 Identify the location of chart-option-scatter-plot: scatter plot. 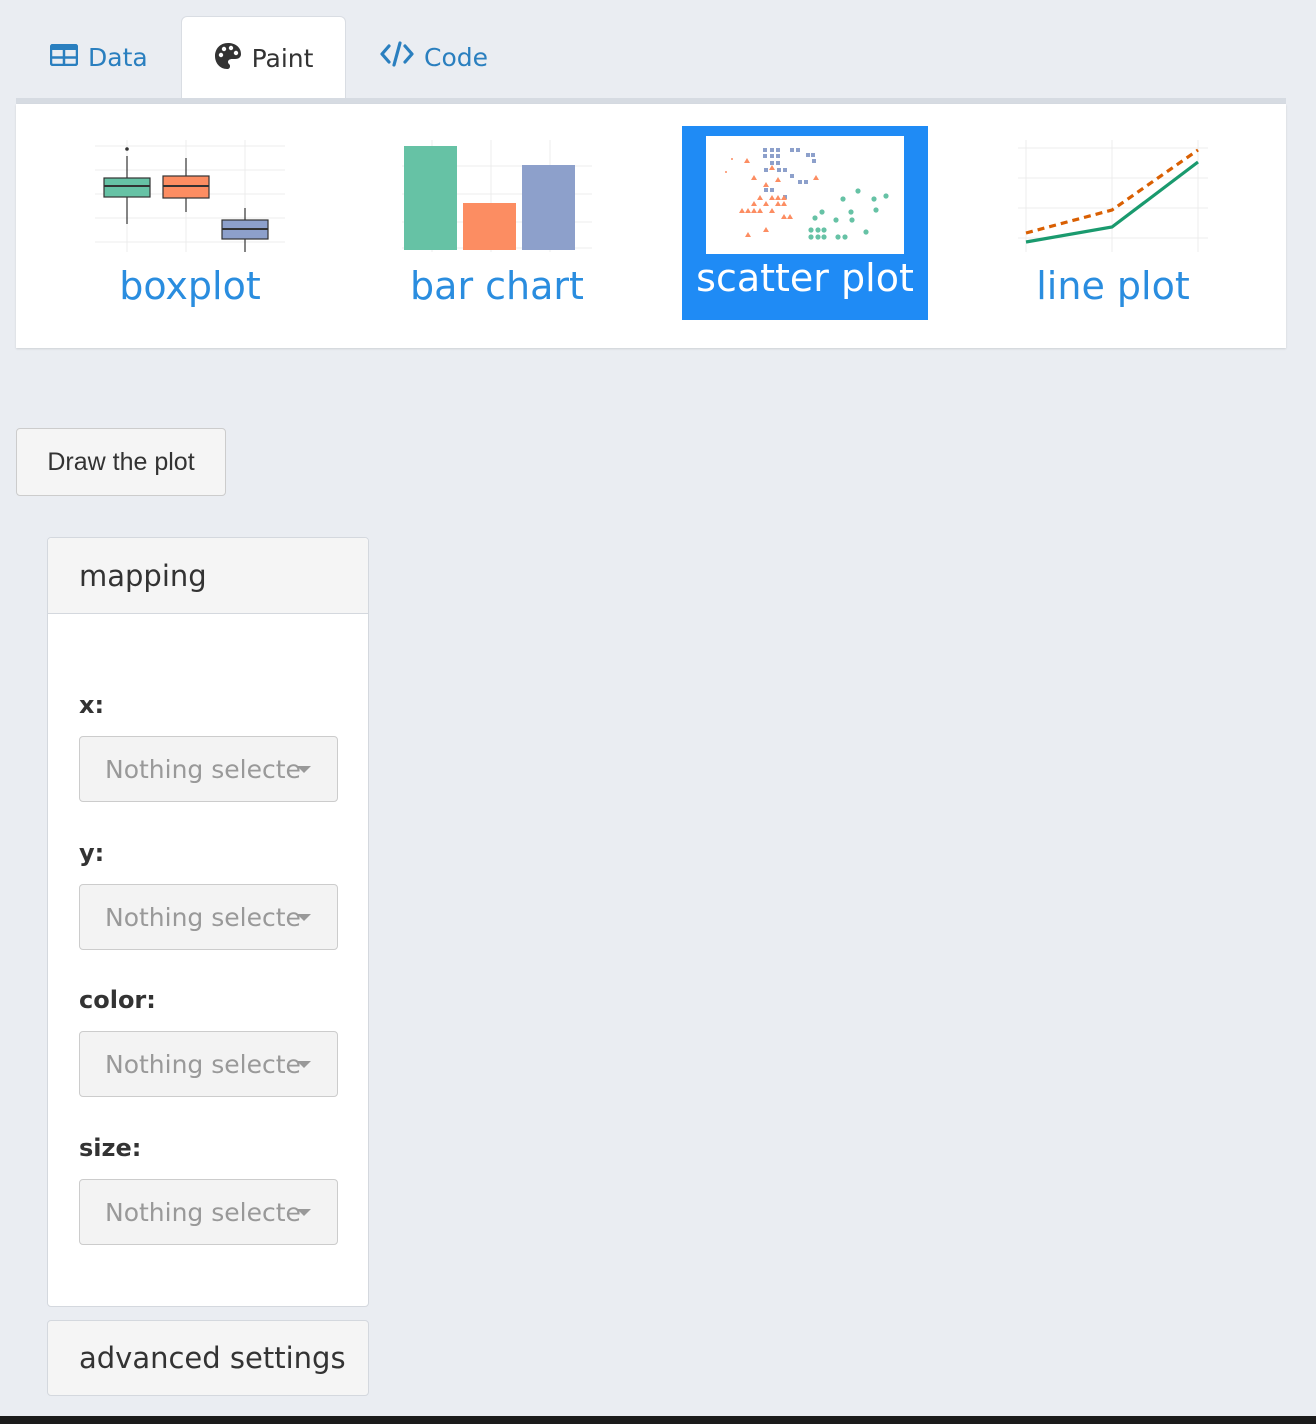
(805, 223).